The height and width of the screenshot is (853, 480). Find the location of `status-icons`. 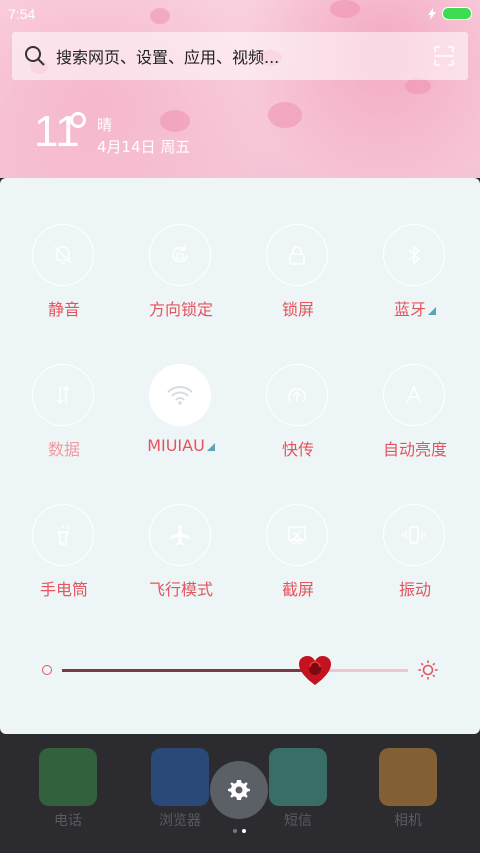

status-icons is located at coordinates (450, 13).